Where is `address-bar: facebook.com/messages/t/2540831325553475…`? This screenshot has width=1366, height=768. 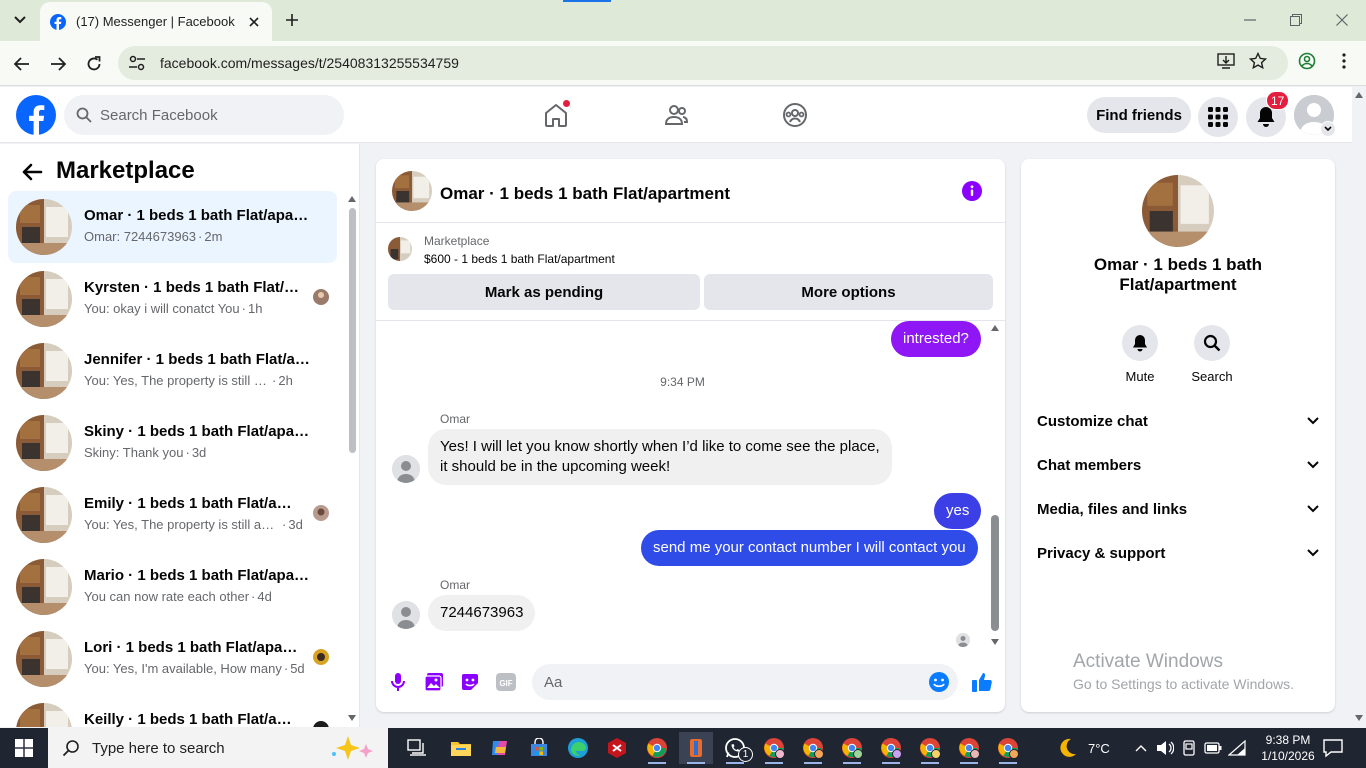 address-bar: facebook.com/messages/t/2540831325553475… is located at coordinates (703, 63).